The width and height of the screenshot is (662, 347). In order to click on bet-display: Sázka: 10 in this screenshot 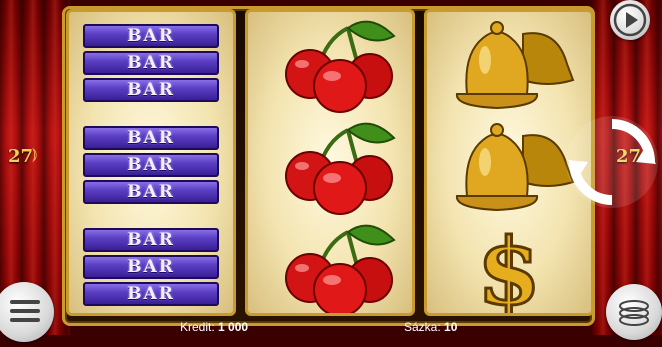, I will do `click(430, 327)`.